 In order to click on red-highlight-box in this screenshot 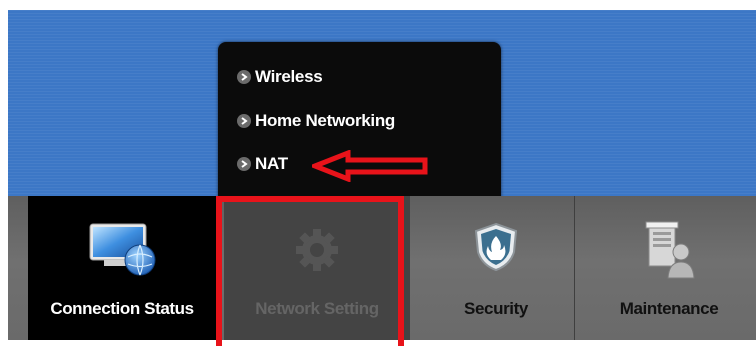, I will do `click(310, 271)`.